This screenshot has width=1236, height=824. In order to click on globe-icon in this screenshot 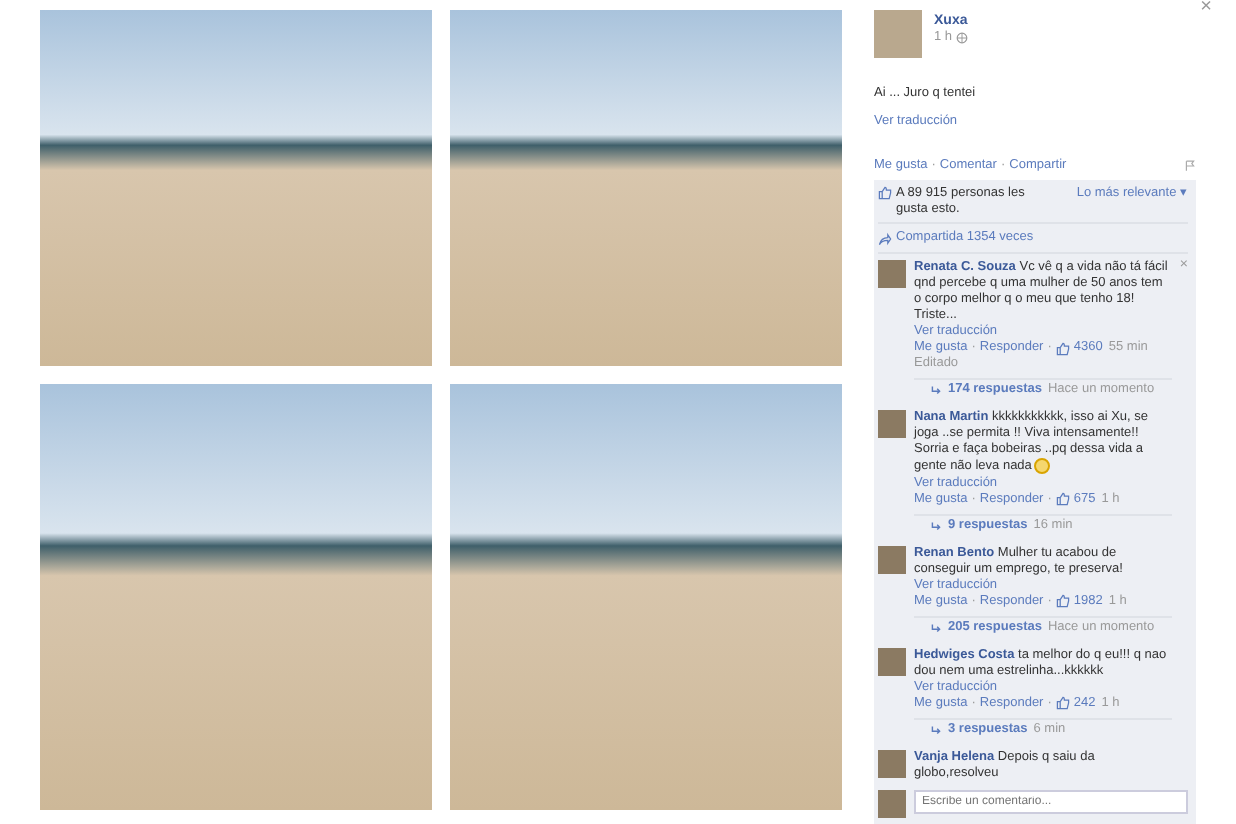, I will do `click(962, 38)`.